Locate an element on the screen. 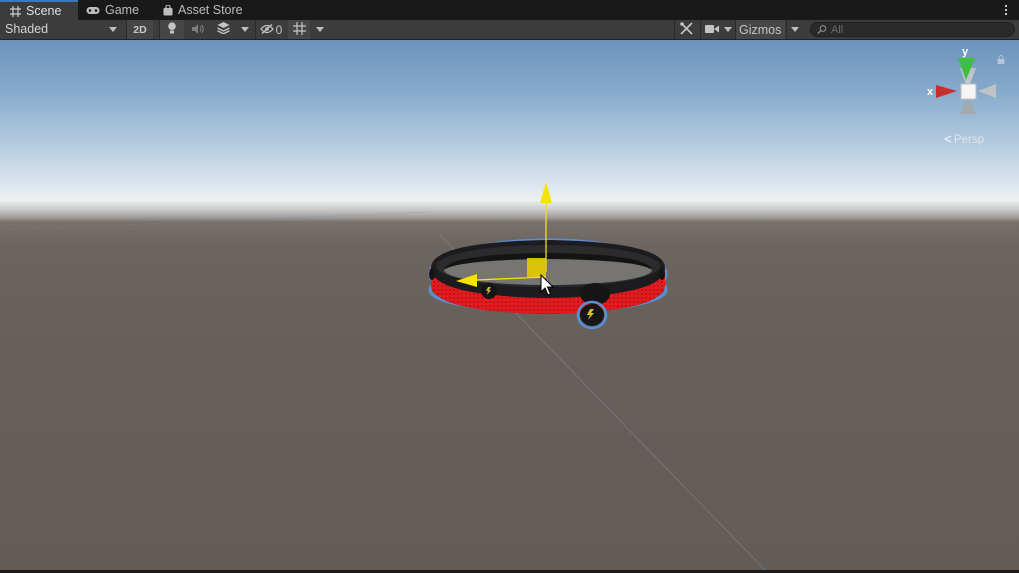  move-y-arrow is located at coordinates (546, 192).